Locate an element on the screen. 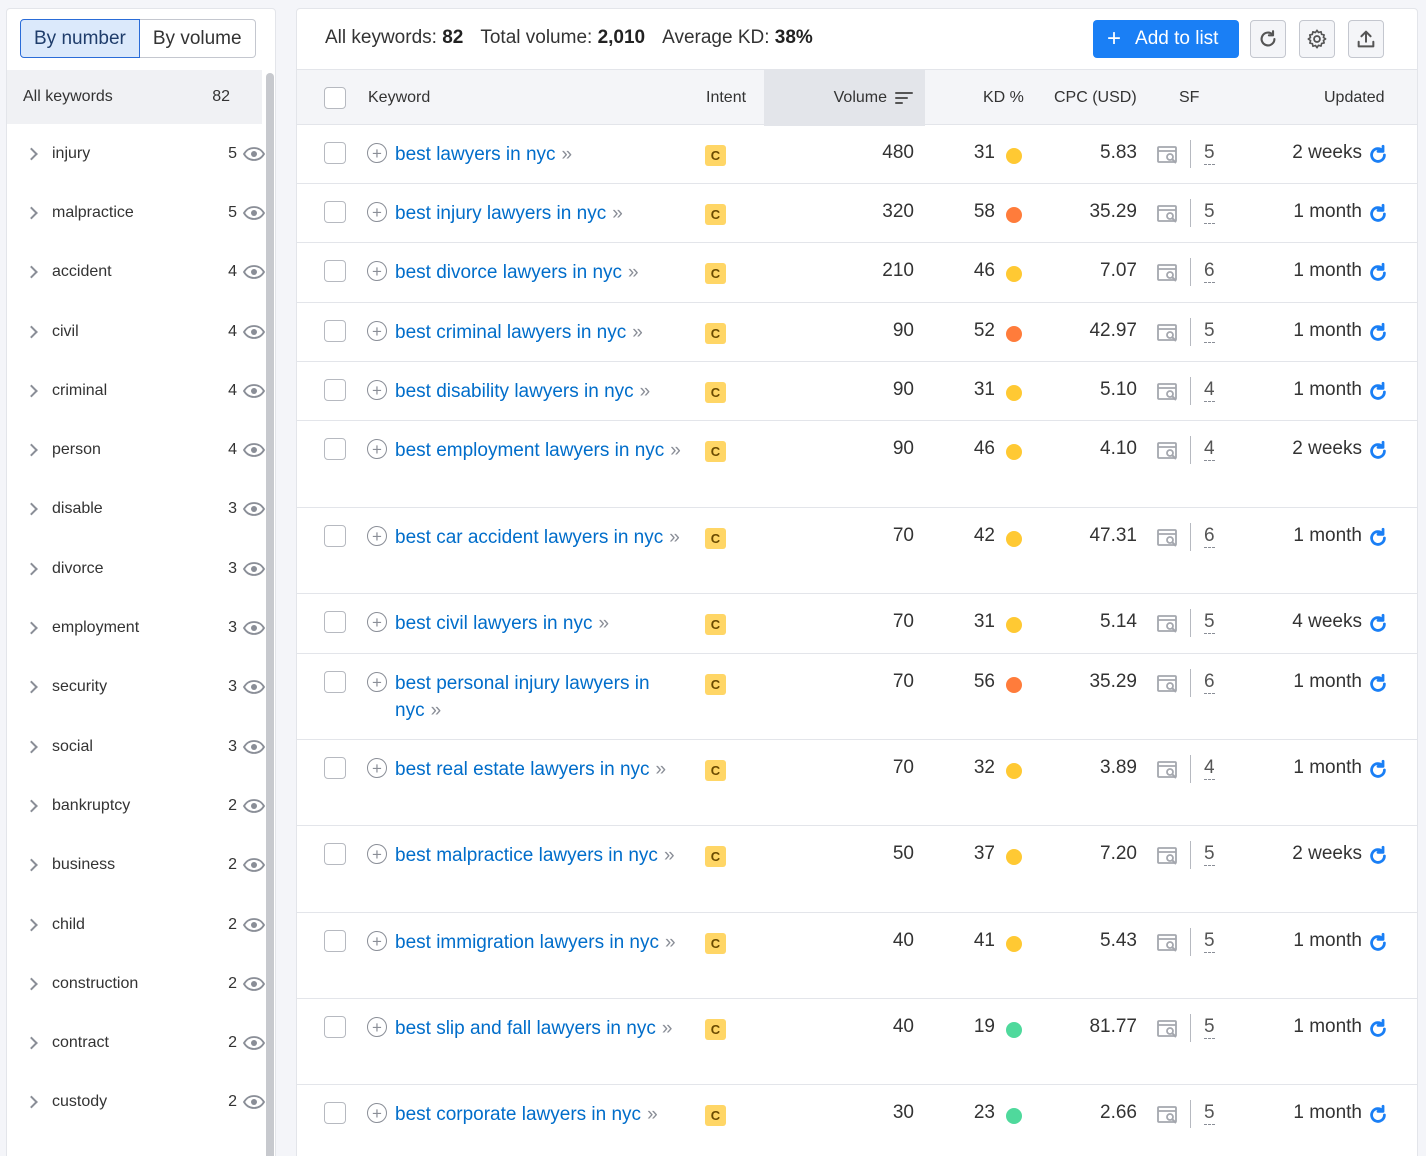 Image resolution: width=1426 pixels, height=1156 pixels. keyword-link: best disability lawyers in nyc » is located at coordinates (541, 391).